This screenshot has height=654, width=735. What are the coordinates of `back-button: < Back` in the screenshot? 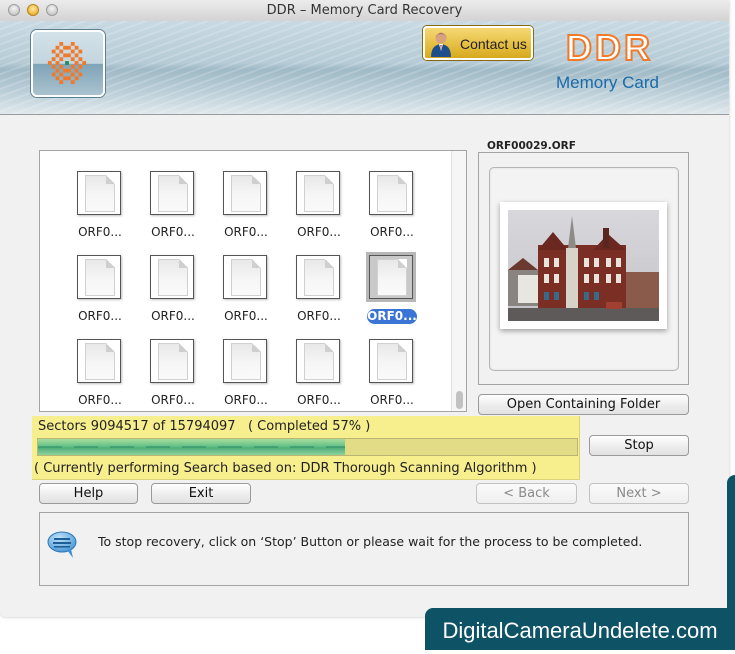 It's located at (526, 493).